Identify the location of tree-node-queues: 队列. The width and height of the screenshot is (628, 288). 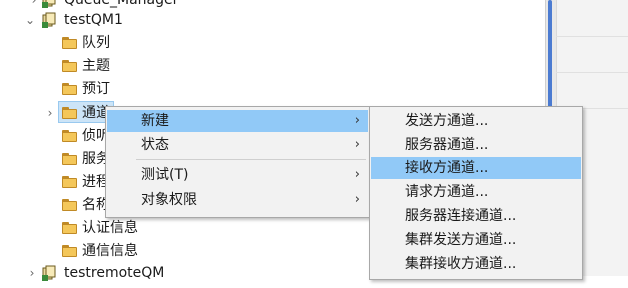
(85, 43).